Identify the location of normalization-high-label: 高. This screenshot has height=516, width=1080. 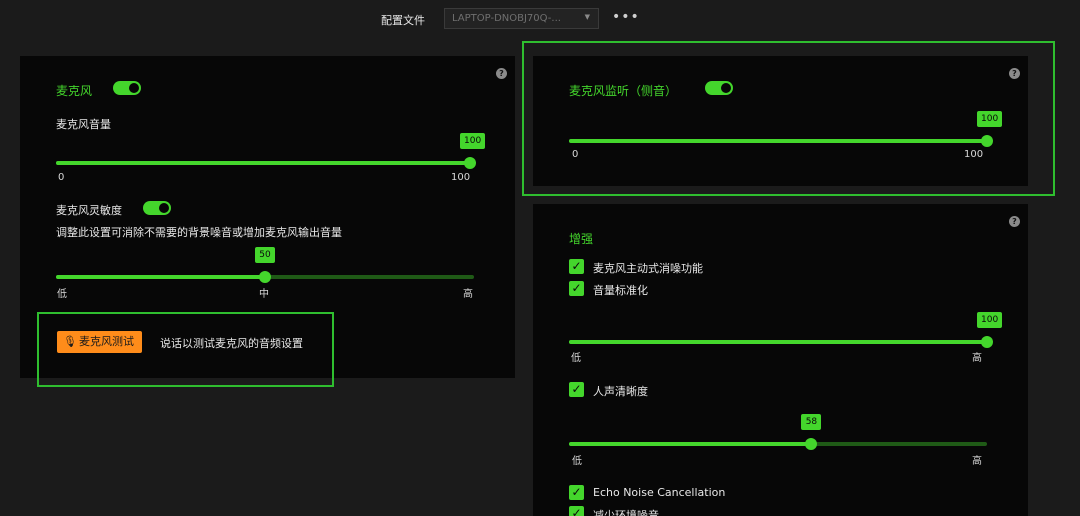
(977, 358).